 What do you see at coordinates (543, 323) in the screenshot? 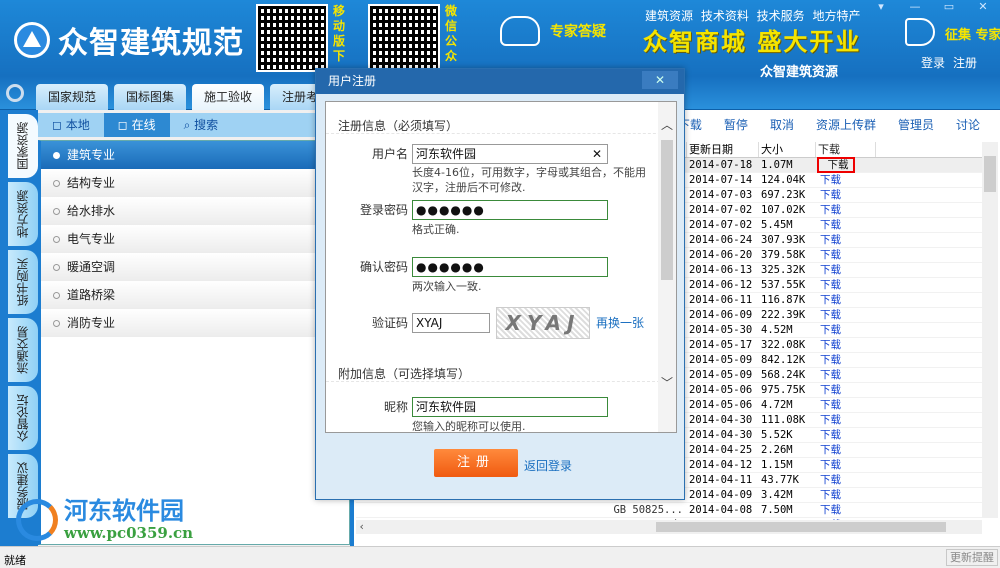
I see `captcha-image: XYAJ` at bounding box center [543, 323].